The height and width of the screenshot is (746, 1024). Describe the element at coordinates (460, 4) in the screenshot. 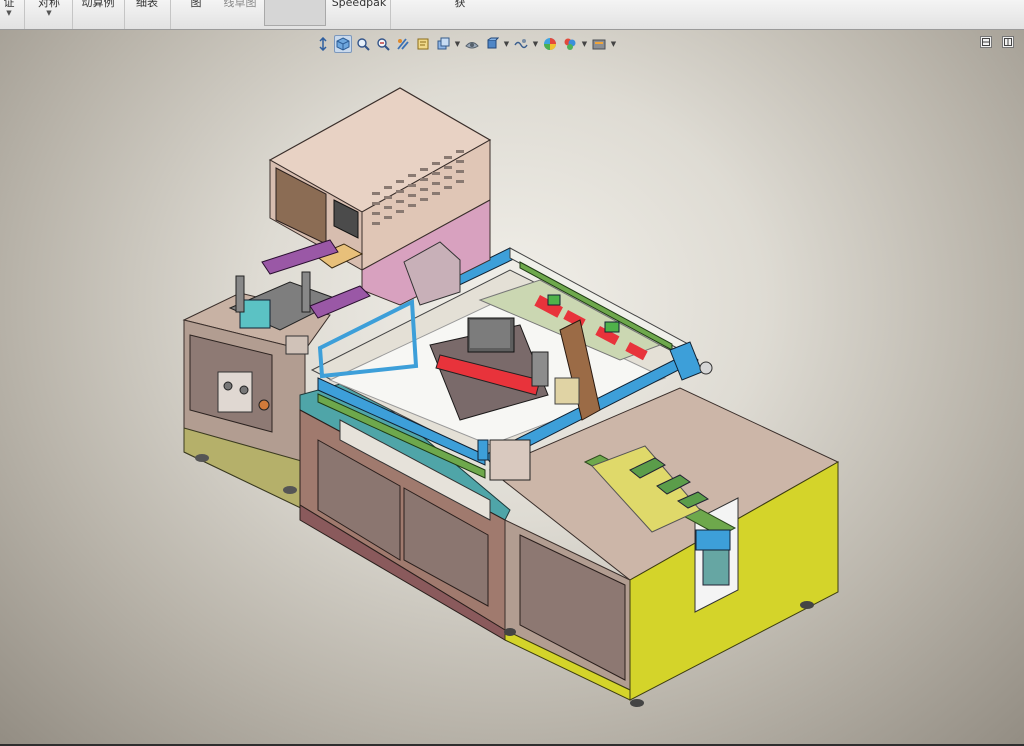

I see `ribbon-label: 获` at that location.